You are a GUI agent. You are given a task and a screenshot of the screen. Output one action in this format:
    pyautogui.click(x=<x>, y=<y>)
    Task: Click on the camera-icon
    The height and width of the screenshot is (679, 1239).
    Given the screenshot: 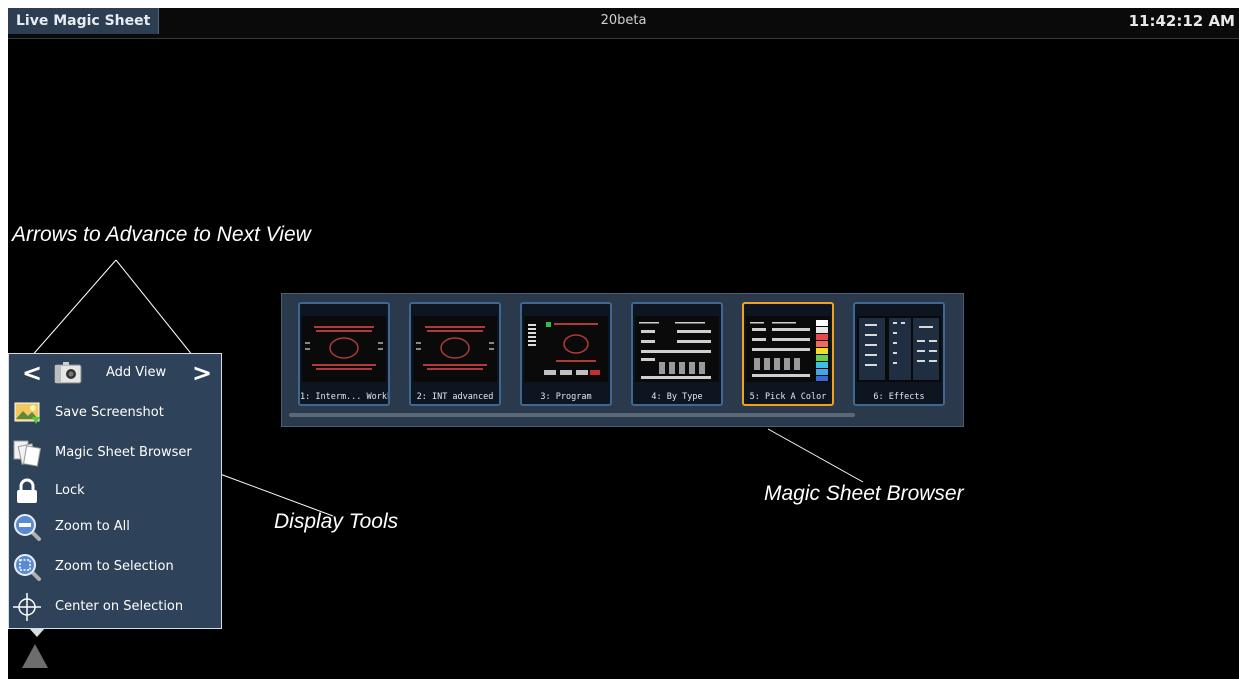 What is the action you would take?
    pyautogui.click(x=68, y=373)
    